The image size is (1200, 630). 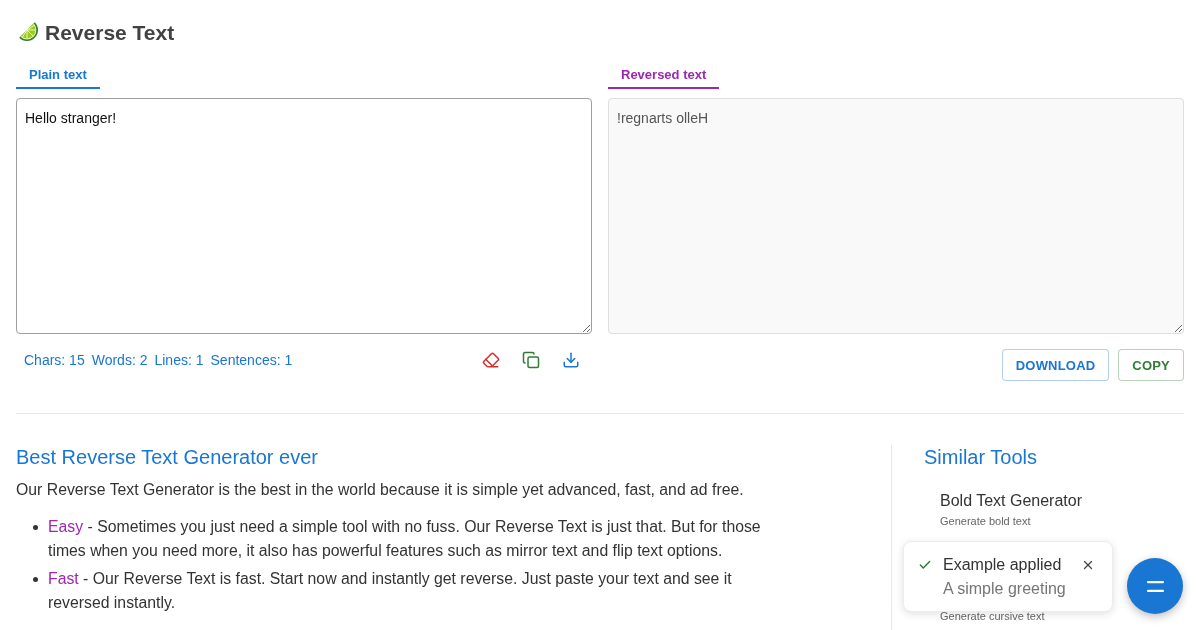 What do you see at coordinates (251, 360) in the screenshot?
I see `stat-text: Sentences: 1` at bounding box center [251, 360].